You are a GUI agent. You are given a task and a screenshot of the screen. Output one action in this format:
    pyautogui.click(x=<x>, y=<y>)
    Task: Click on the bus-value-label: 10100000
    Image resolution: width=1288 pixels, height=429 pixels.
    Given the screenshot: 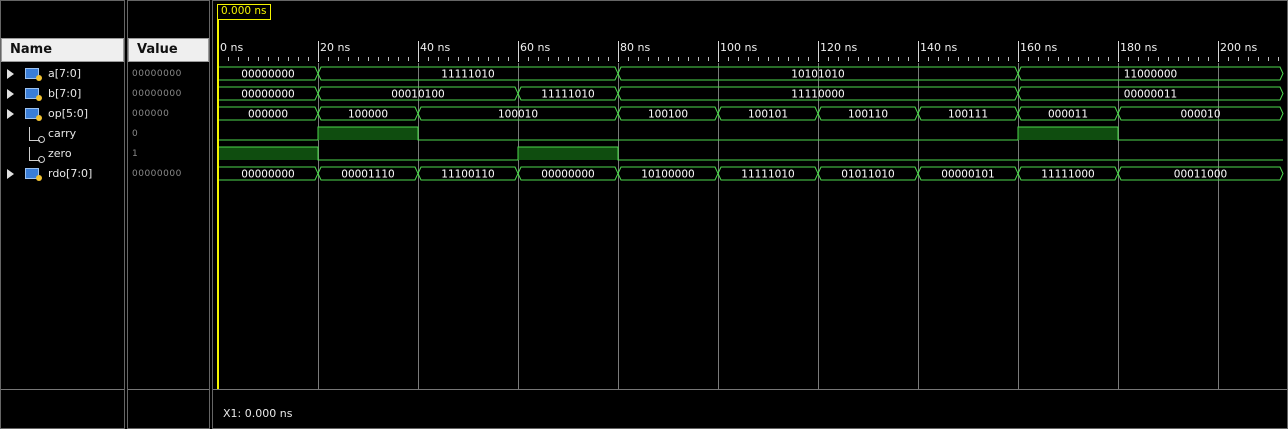 What is the action you would take?
    pyautogui.click(x=667, y=175)
    